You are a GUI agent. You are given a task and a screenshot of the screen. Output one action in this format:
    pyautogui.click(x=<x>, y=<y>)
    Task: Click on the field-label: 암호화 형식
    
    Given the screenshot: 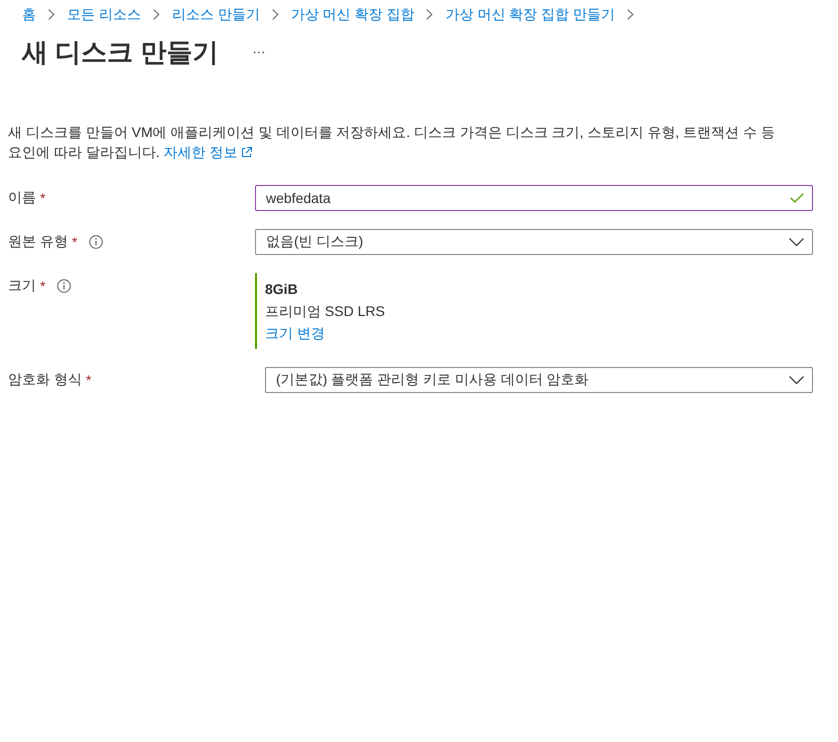 What is the action you would take?
    pyautogui.click(x=45, y=380)
    